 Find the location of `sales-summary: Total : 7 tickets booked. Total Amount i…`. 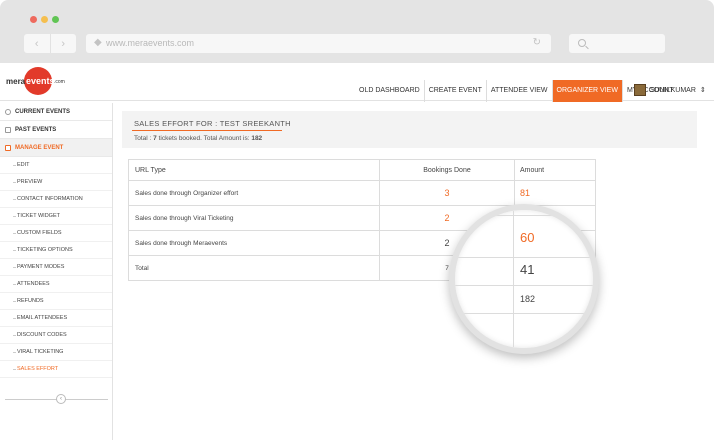

sales-summary: Total : 7 tickets booked. Total Amount i… is located at coordinates (198, 138).